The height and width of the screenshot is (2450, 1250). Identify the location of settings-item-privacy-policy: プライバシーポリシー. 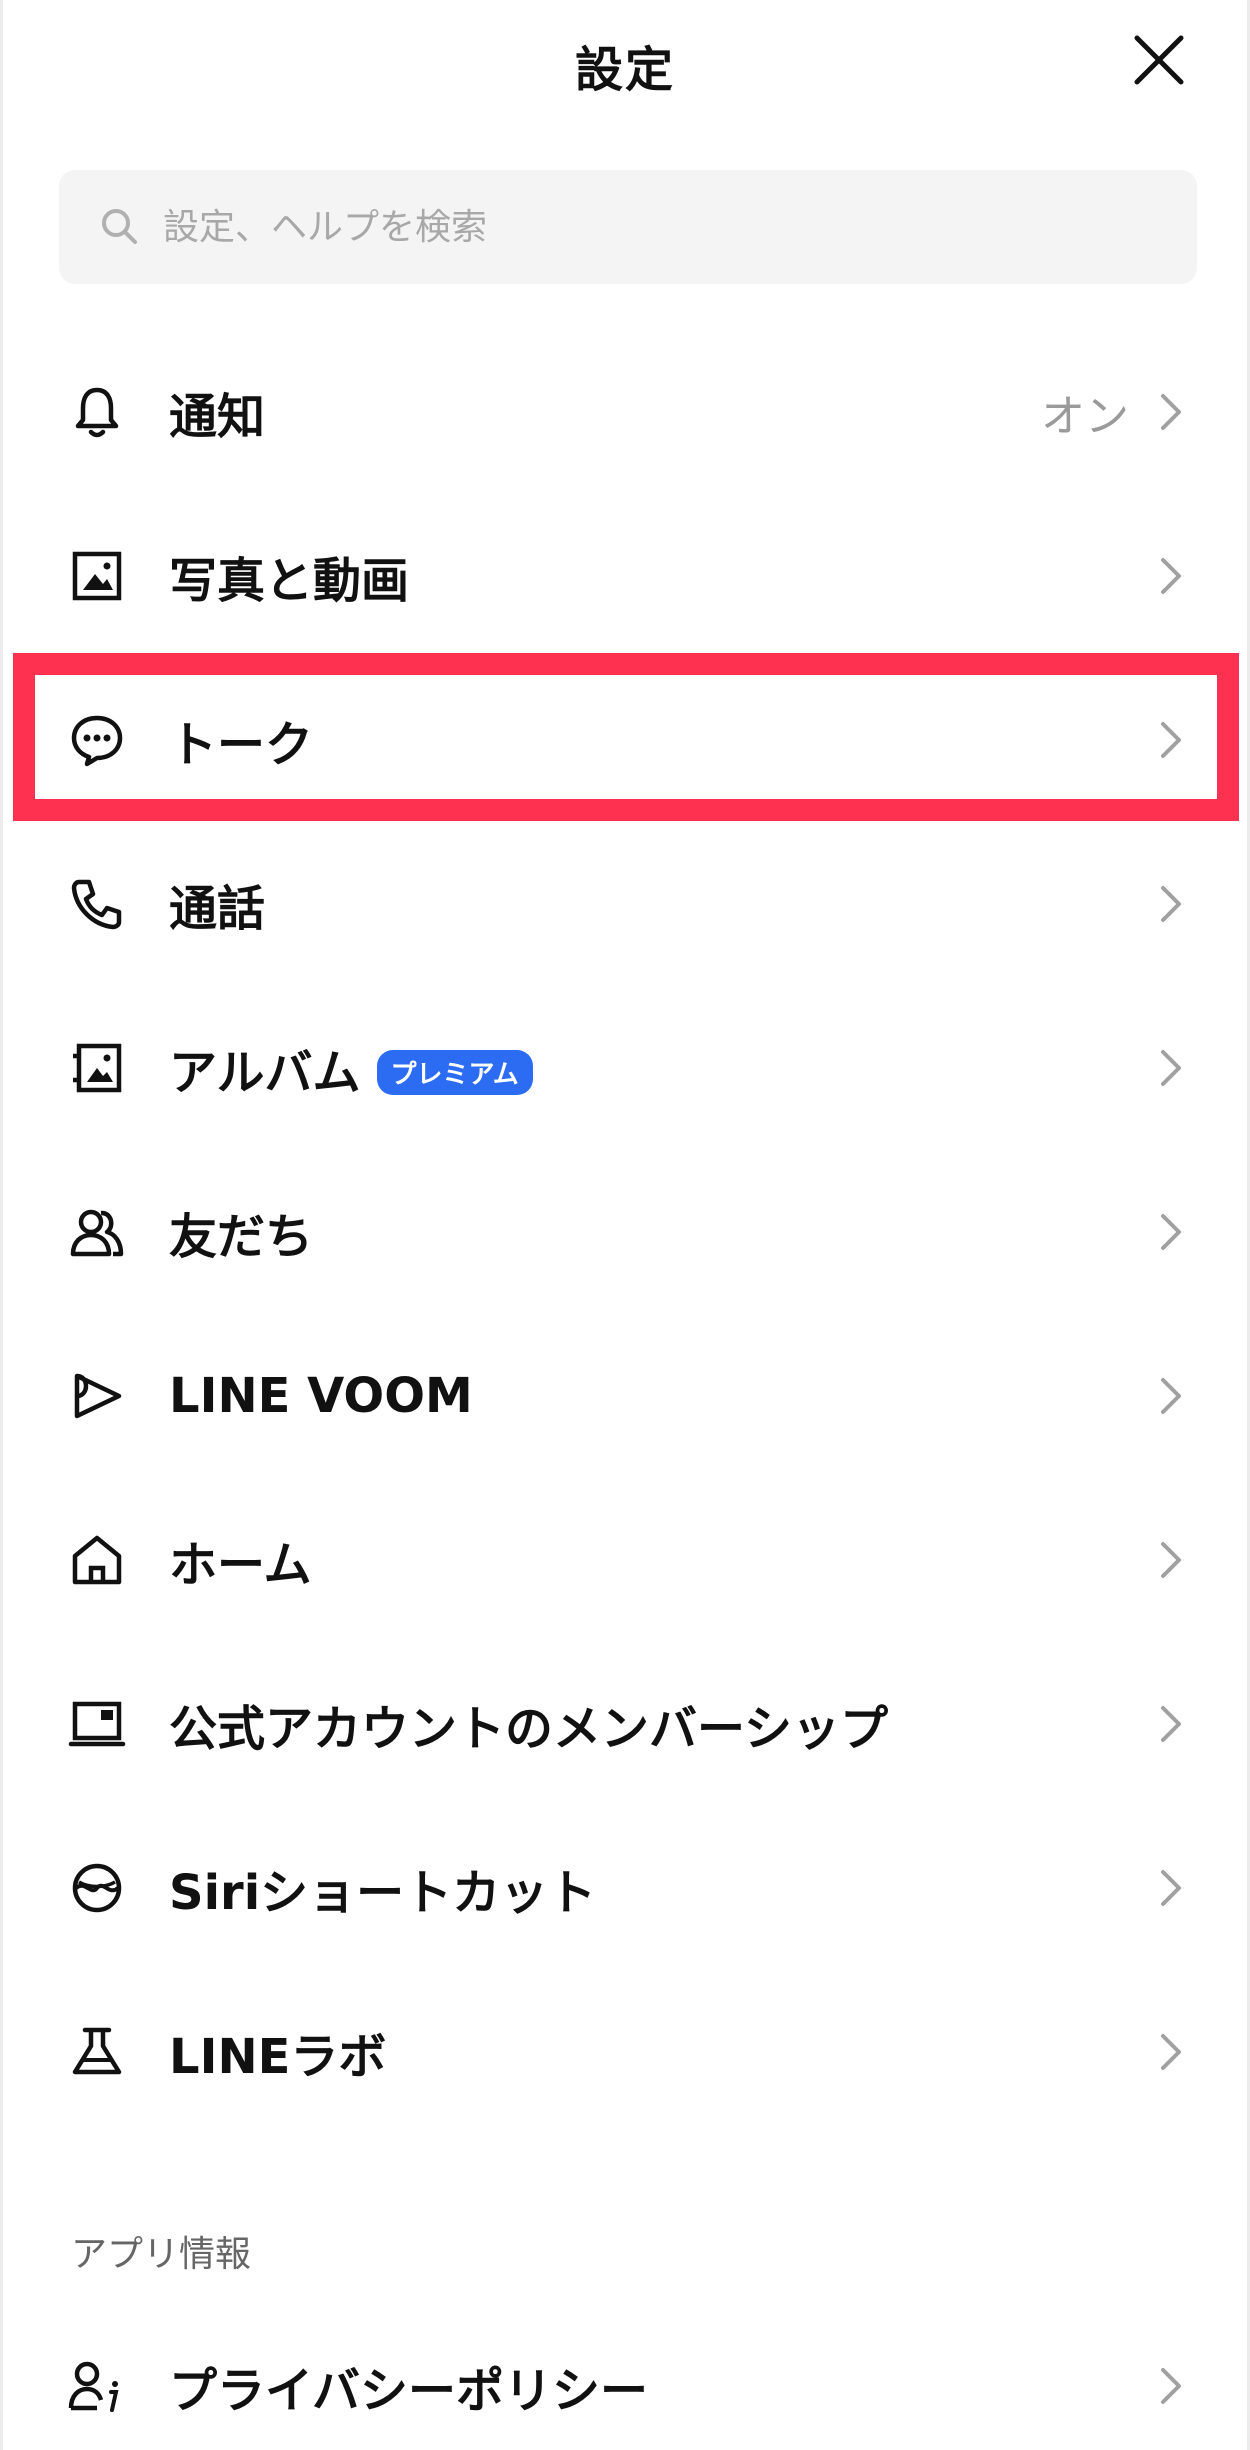
(625, 2377).